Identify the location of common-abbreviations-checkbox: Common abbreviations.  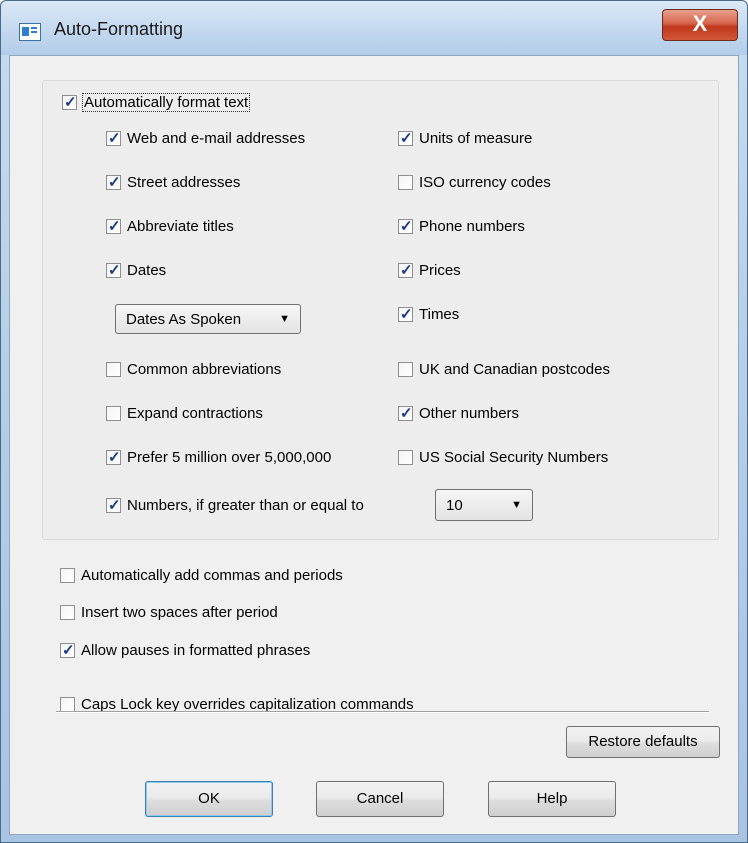
(193, 369).